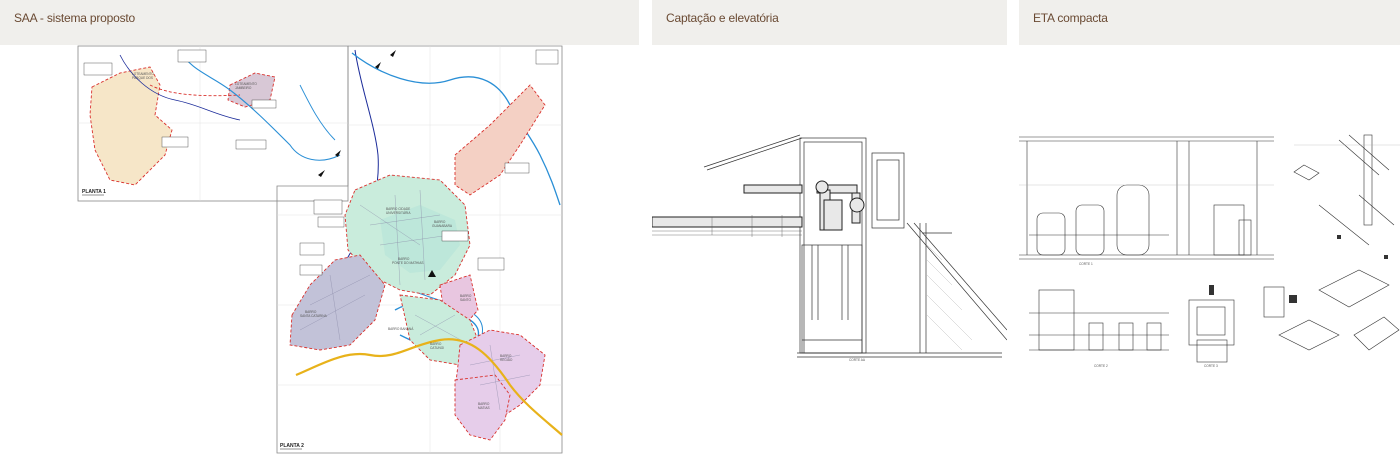 The width and height of the screenshot is (1400, 455). I want to click on plan-label-2: PLANTA 2, so click(292, 446).